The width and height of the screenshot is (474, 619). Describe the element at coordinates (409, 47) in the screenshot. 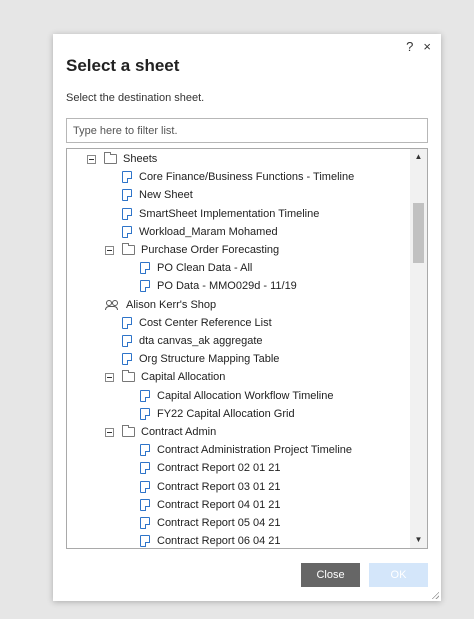

I see `help-icon: ?` at that location.